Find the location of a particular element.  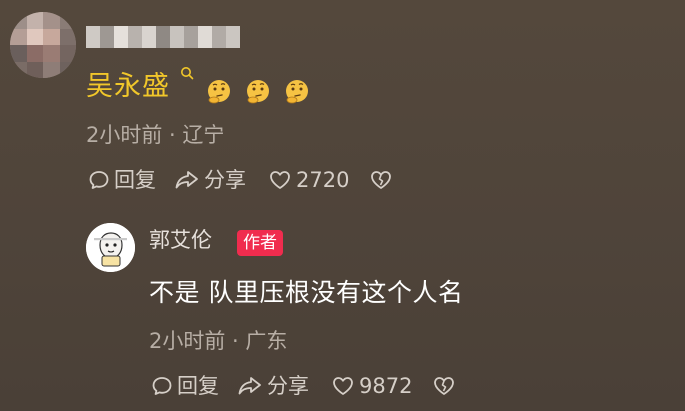

like-button: 2720 is located at coordinates (308, 180).